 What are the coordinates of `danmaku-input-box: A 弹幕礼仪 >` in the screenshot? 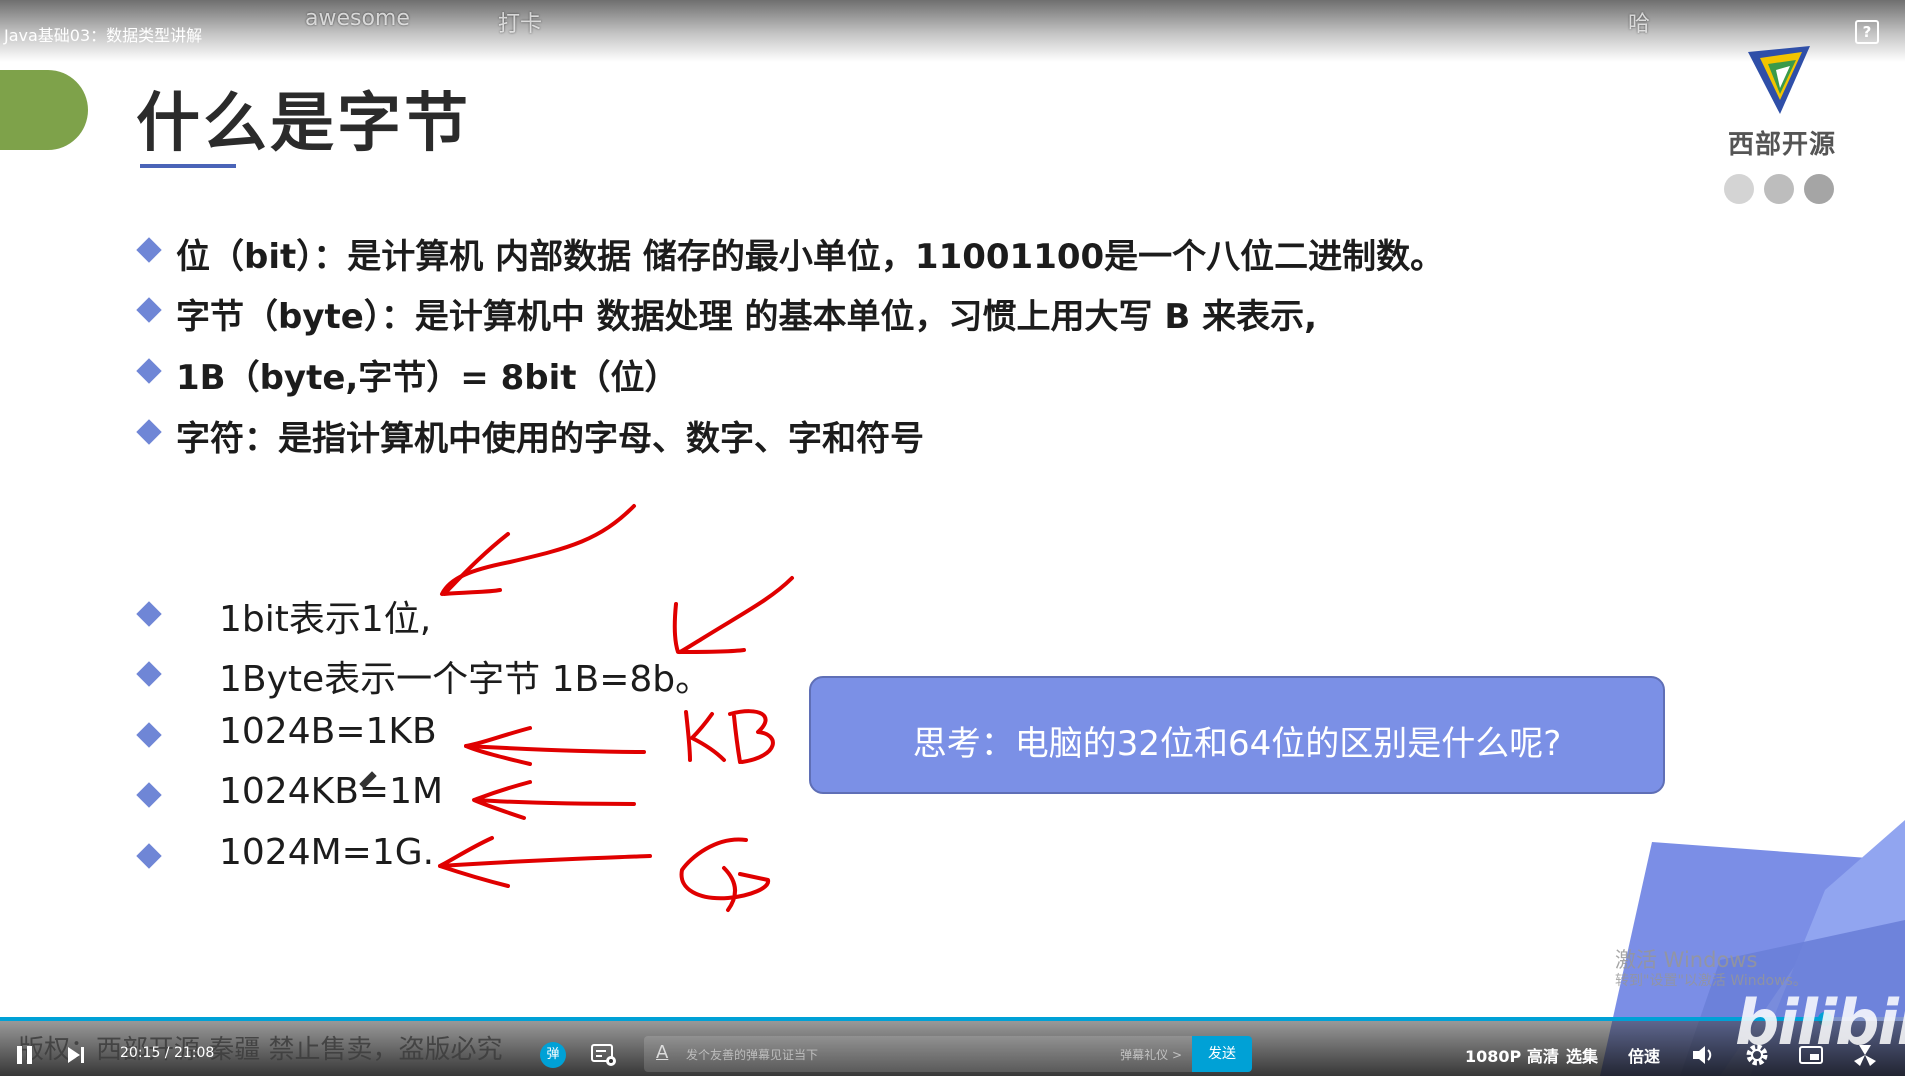 It's located at (918, 1054).